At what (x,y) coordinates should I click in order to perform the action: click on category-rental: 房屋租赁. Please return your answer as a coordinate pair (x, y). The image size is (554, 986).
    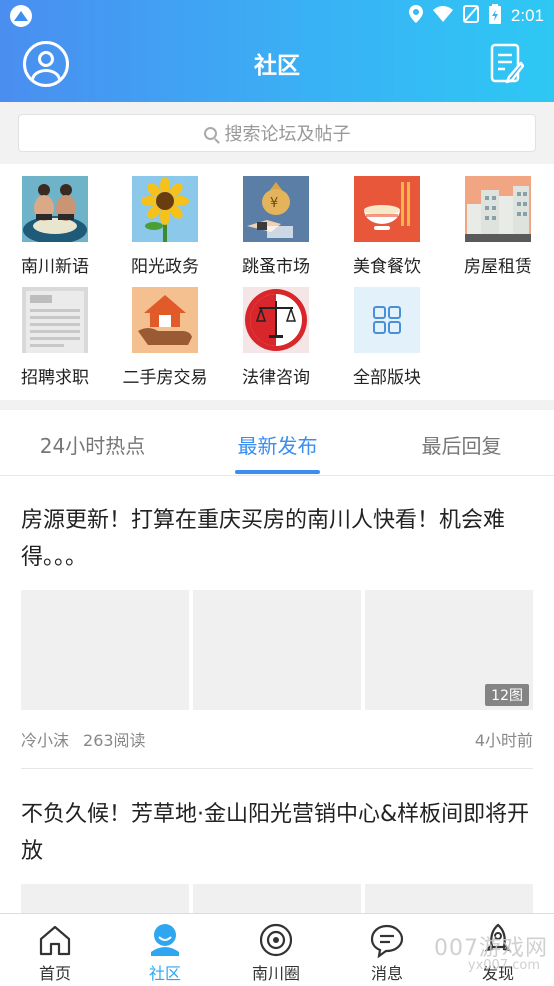
    Looking at the image, I should click on (498, 220).